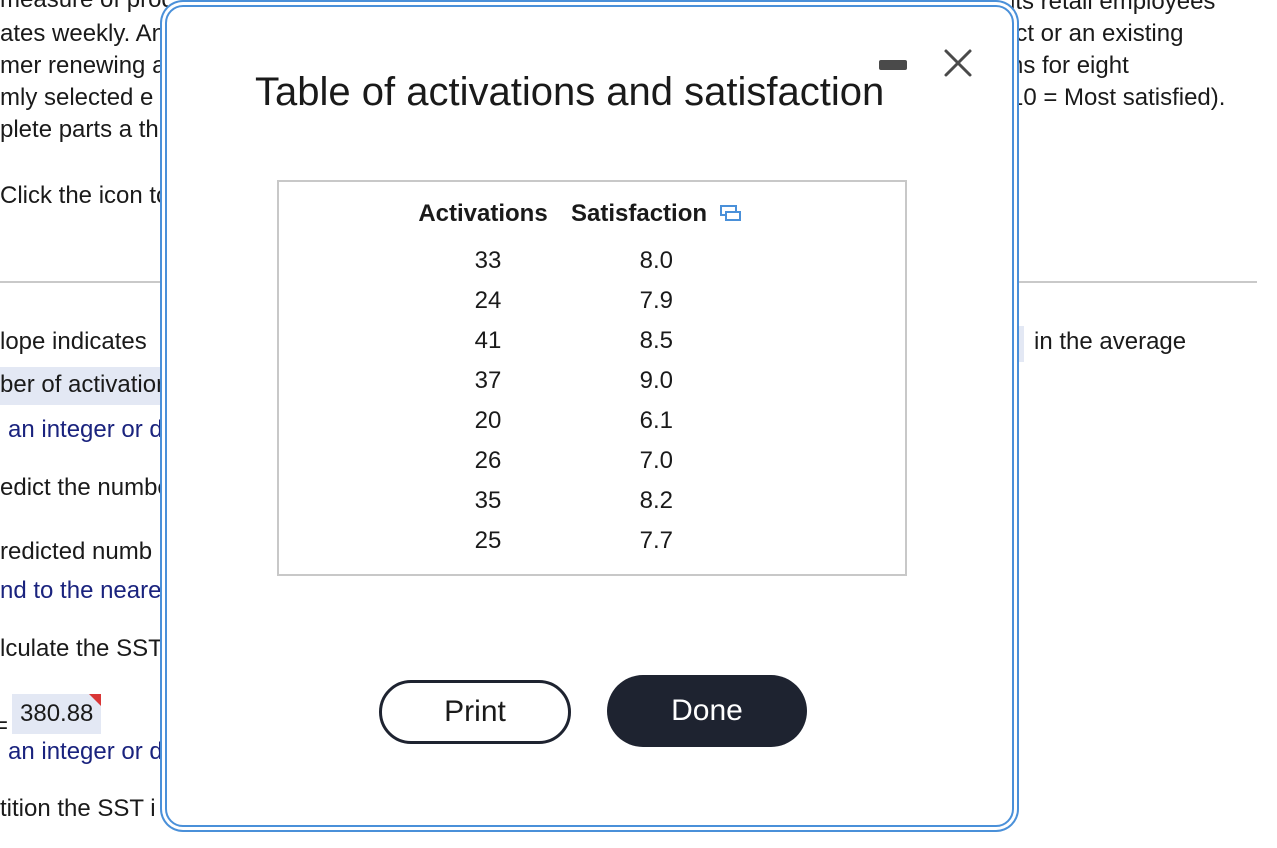 The height and width of the screenshot is (848, 1277). What do you see at coordinates (488, 260) in the screenshot?
I see `activations-cell: 33` at bounding box center [488, 260].